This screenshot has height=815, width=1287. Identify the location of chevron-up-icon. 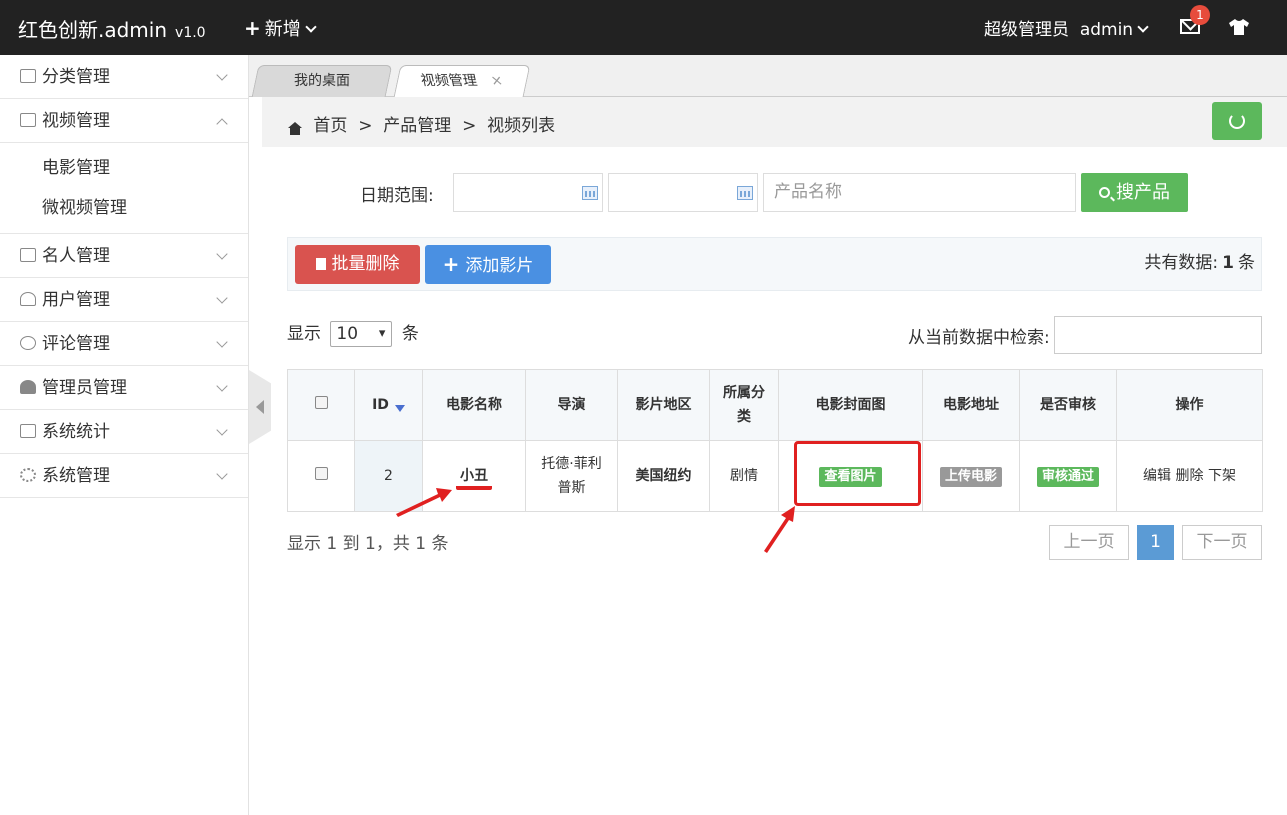
(222, 124).